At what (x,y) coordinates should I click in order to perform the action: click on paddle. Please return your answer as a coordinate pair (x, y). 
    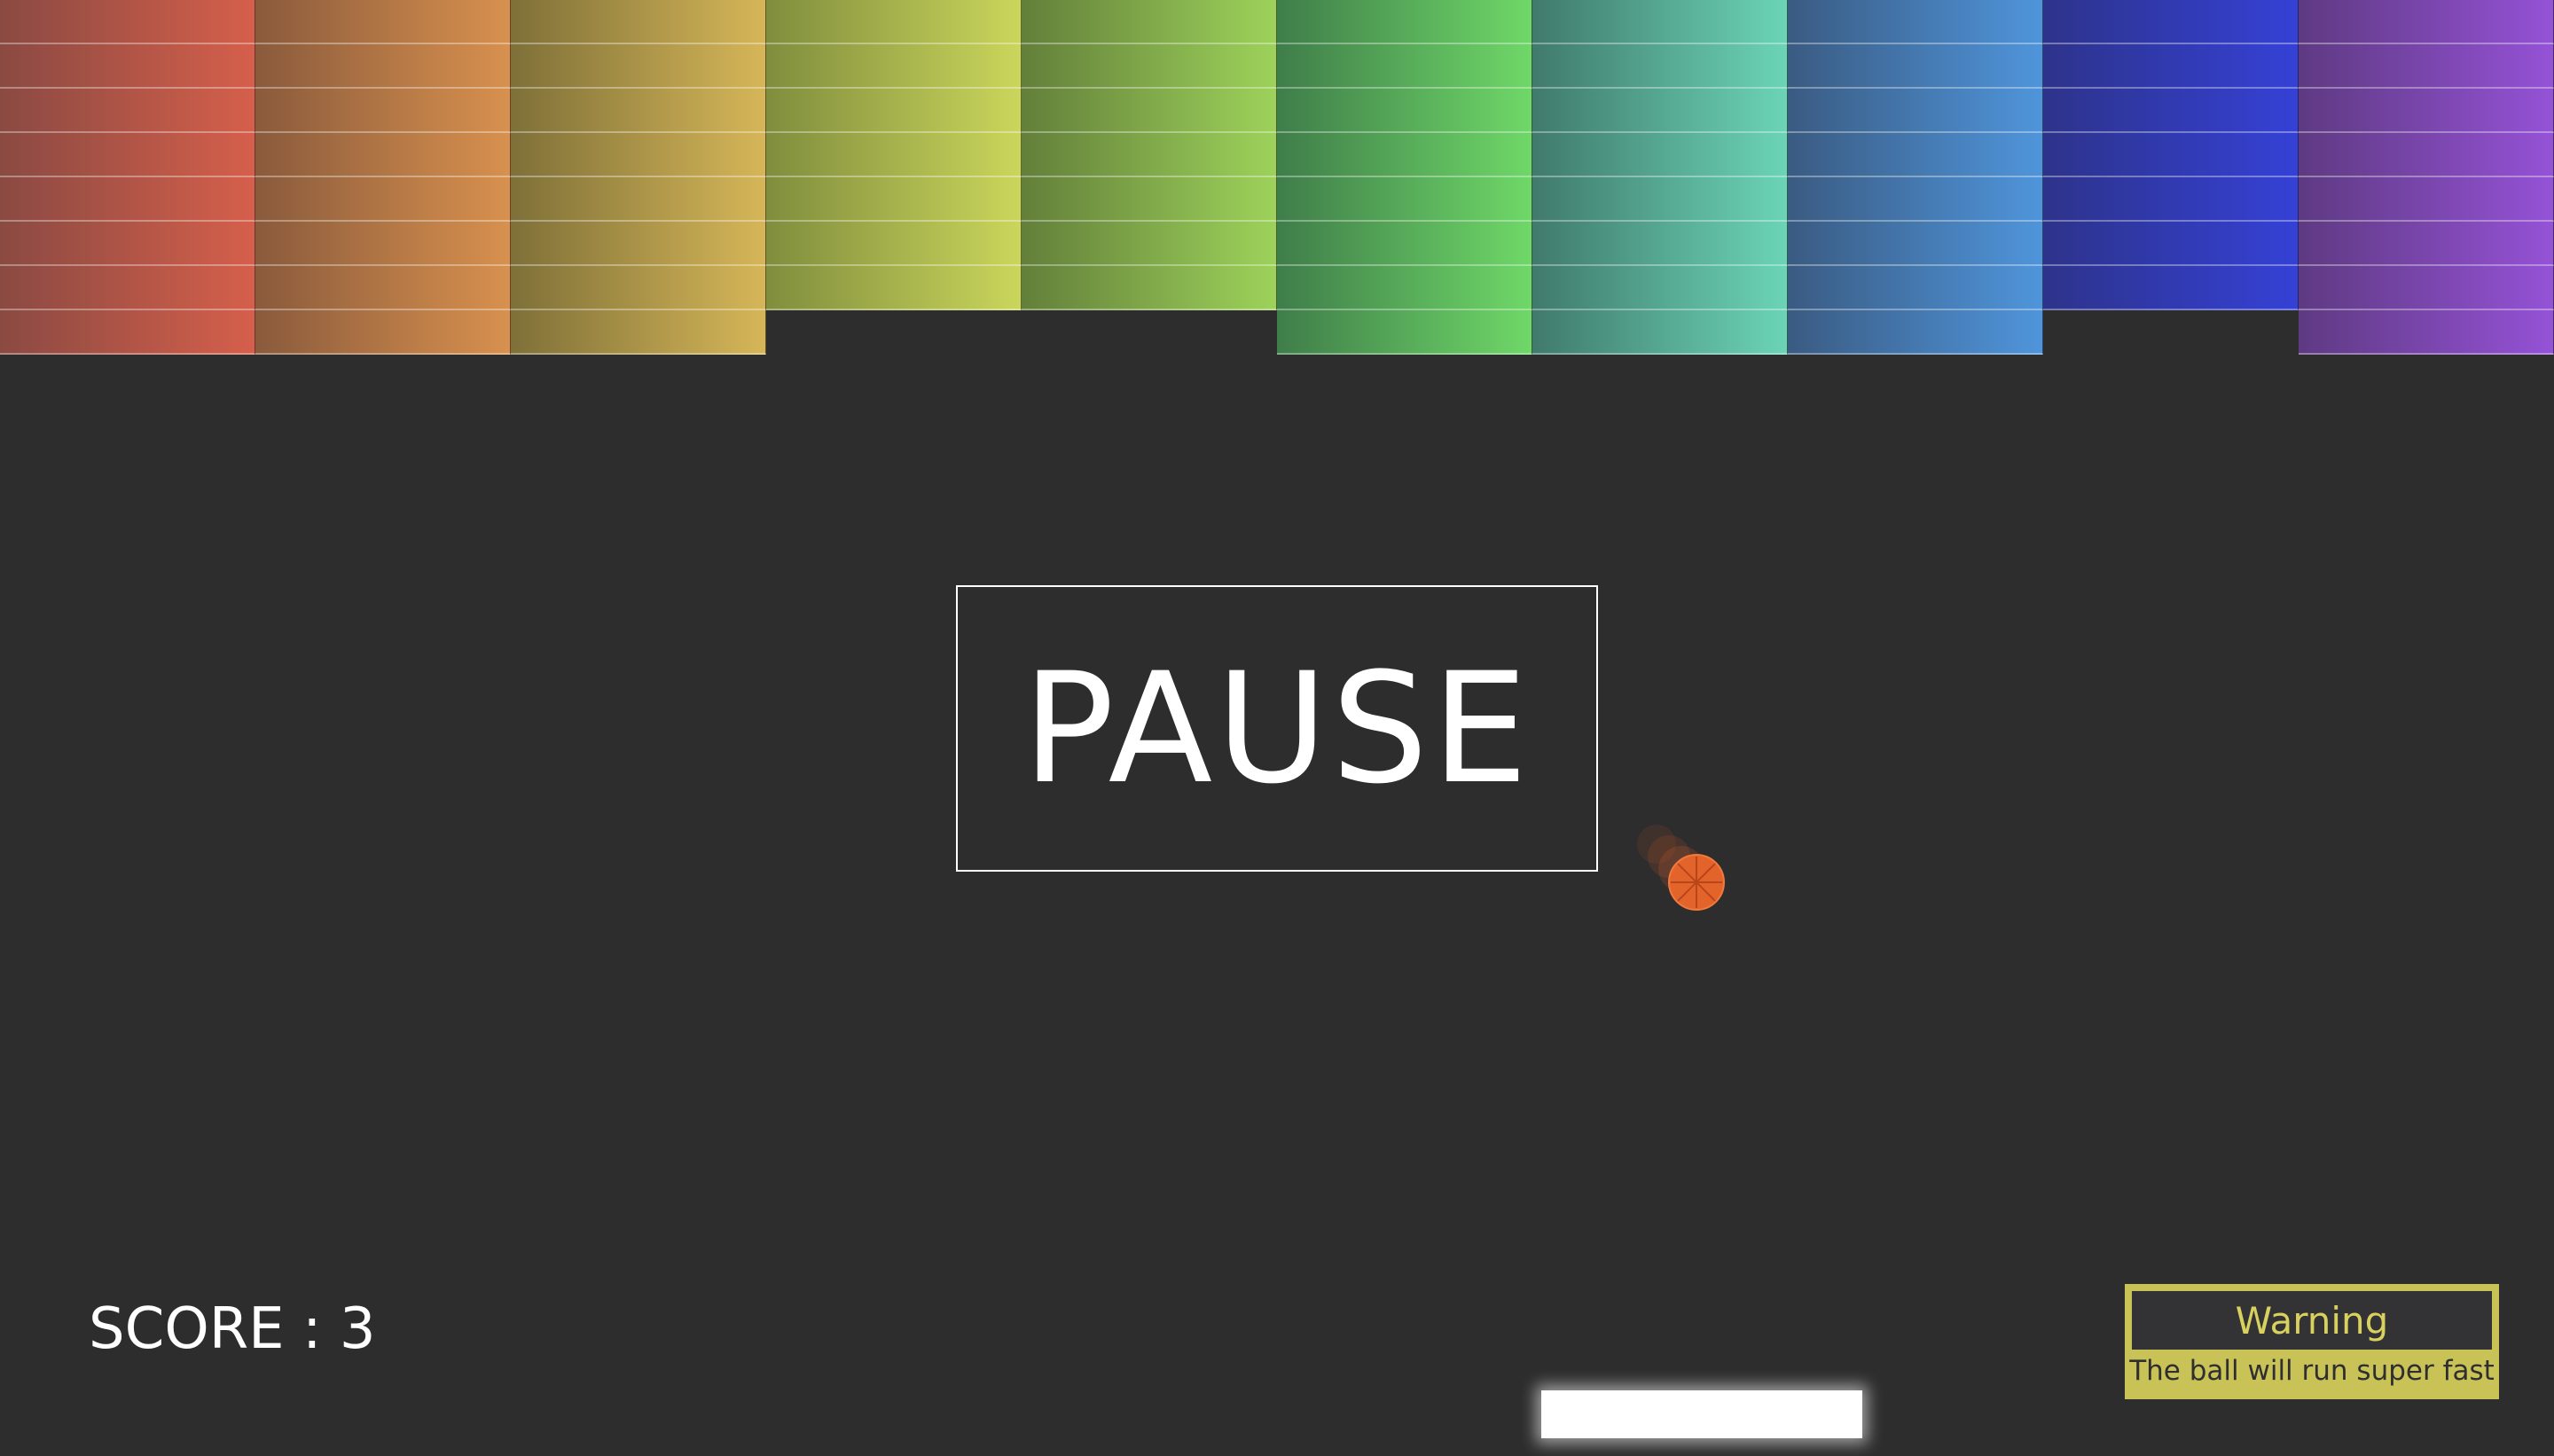
    Looking at the image, I should click on (1701, 1414).